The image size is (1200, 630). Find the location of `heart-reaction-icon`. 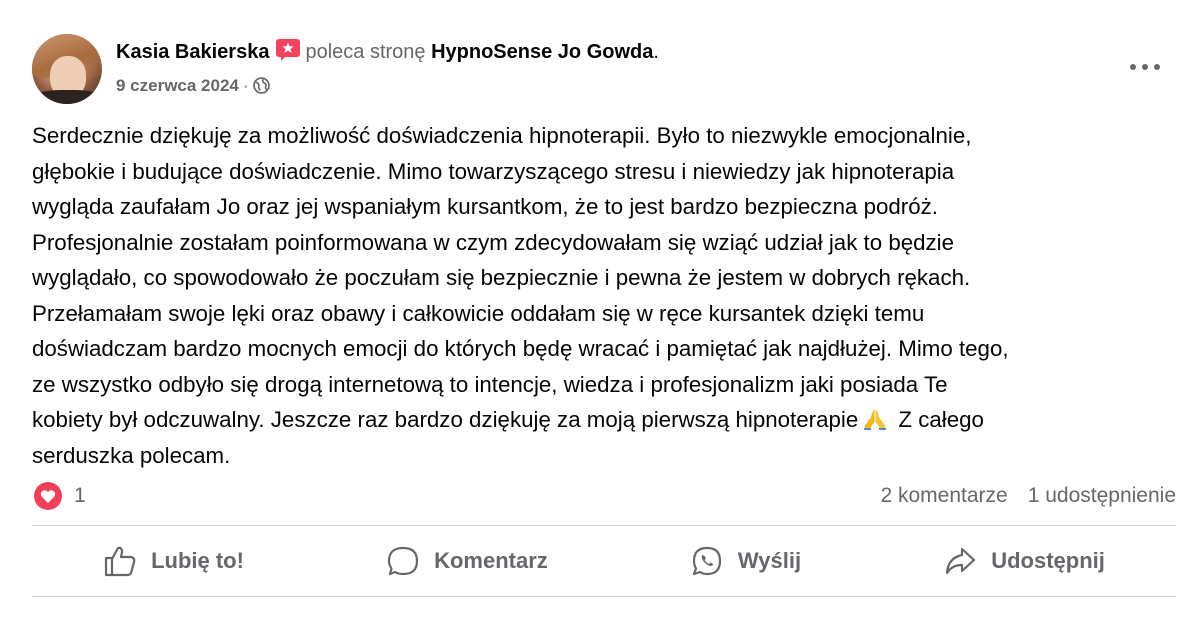

heart-reaction-icon is located at coordinates (48, 496).